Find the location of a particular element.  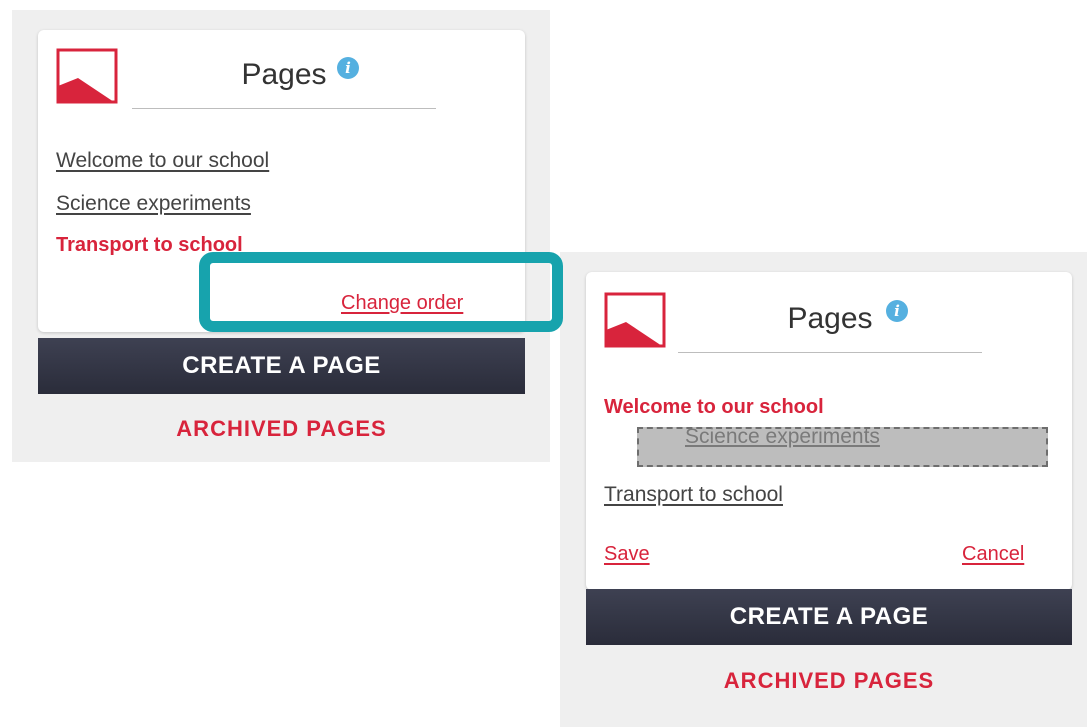

page-link-science: Science experiments is located at coordinates (153, 204).